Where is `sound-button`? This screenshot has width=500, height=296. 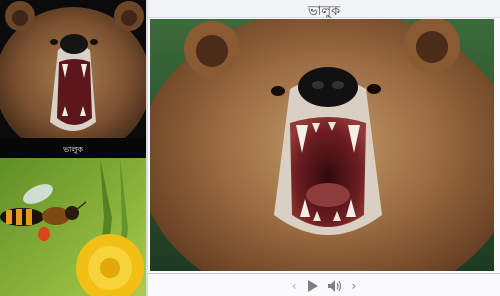
sound-button is located at coordinates (334, 286).